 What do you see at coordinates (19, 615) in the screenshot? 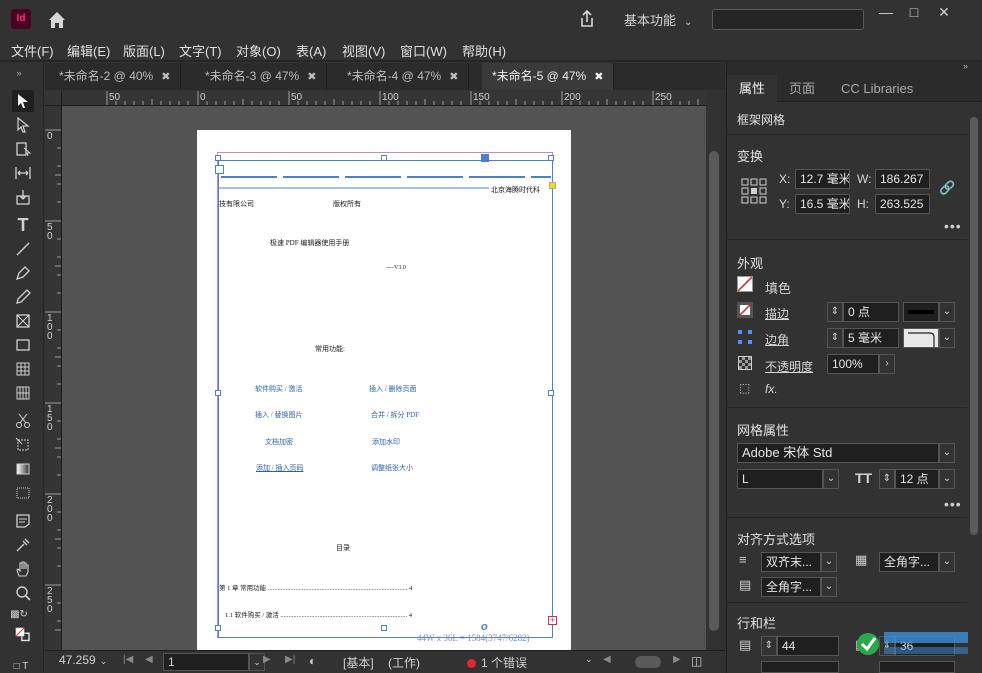
I see `default-fill-stroke-icon: ▩↻` at bounding box center [19, 615].